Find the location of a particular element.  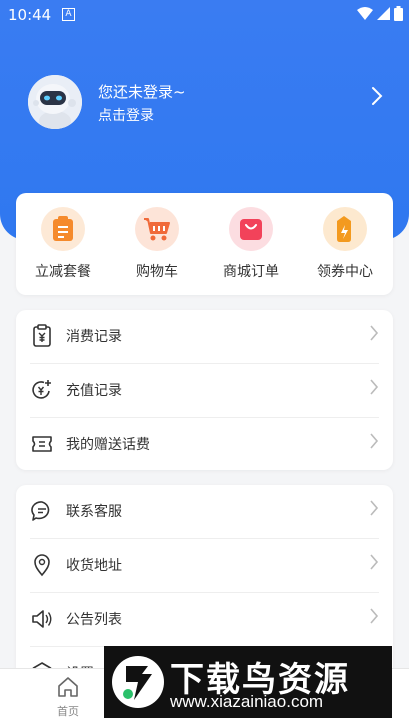

quick-action-discount-package: 立减套餐 is located at coordinates (63, 244).